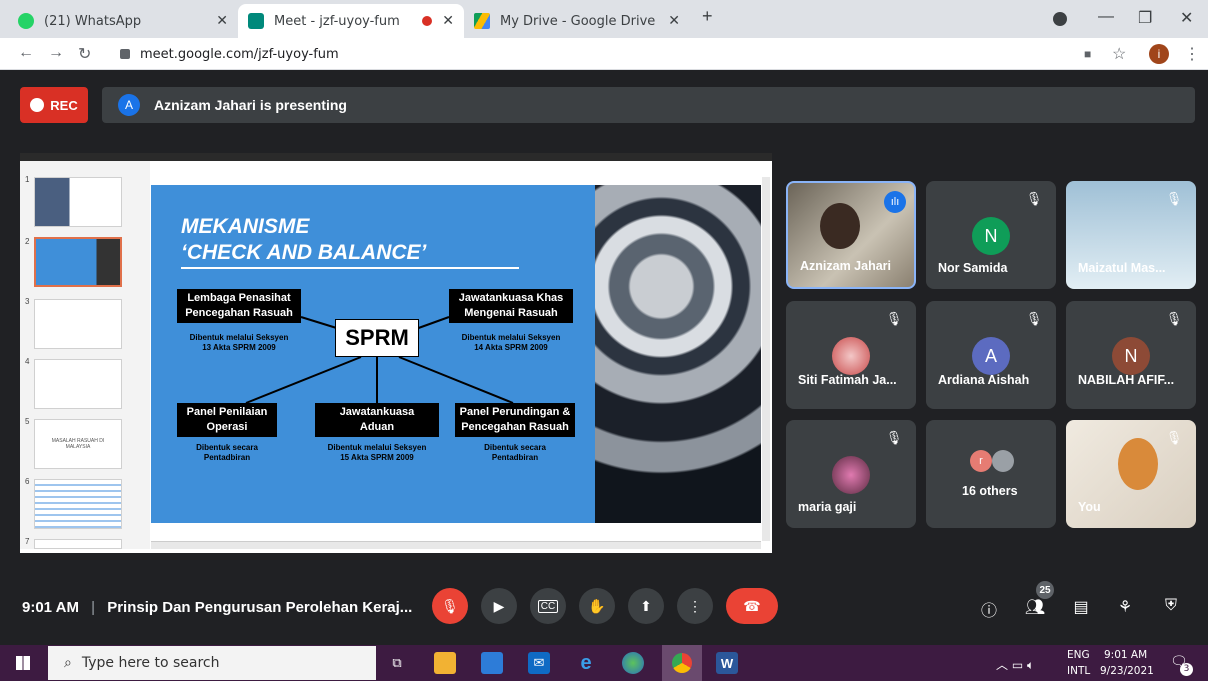 The height and width of the screenshot is (681, 1208). Describe the element at coordinates (54, 105) in the screenshot. I see `recording-badge: REC` at that location.